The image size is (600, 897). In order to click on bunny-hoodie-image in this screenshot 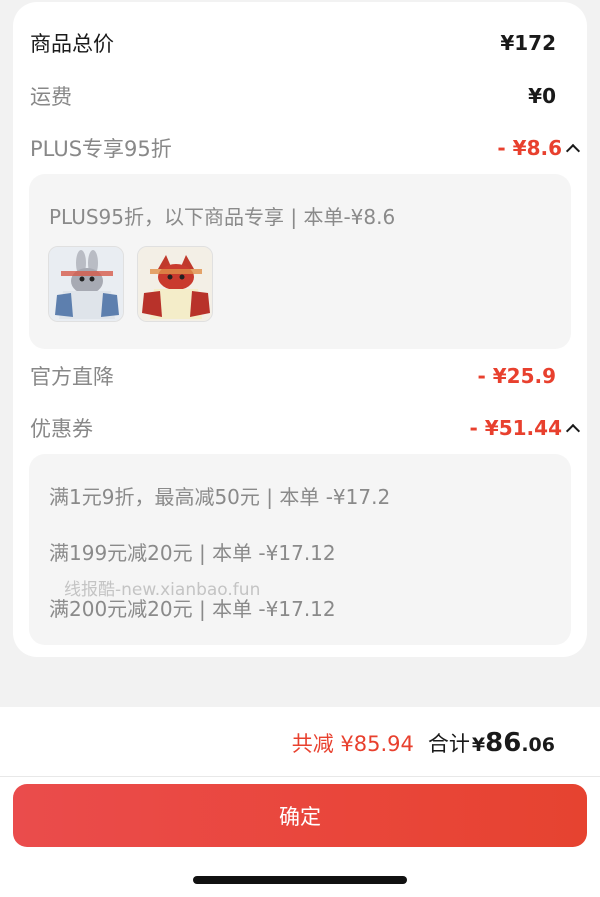, I will do `click(86, 284)`.